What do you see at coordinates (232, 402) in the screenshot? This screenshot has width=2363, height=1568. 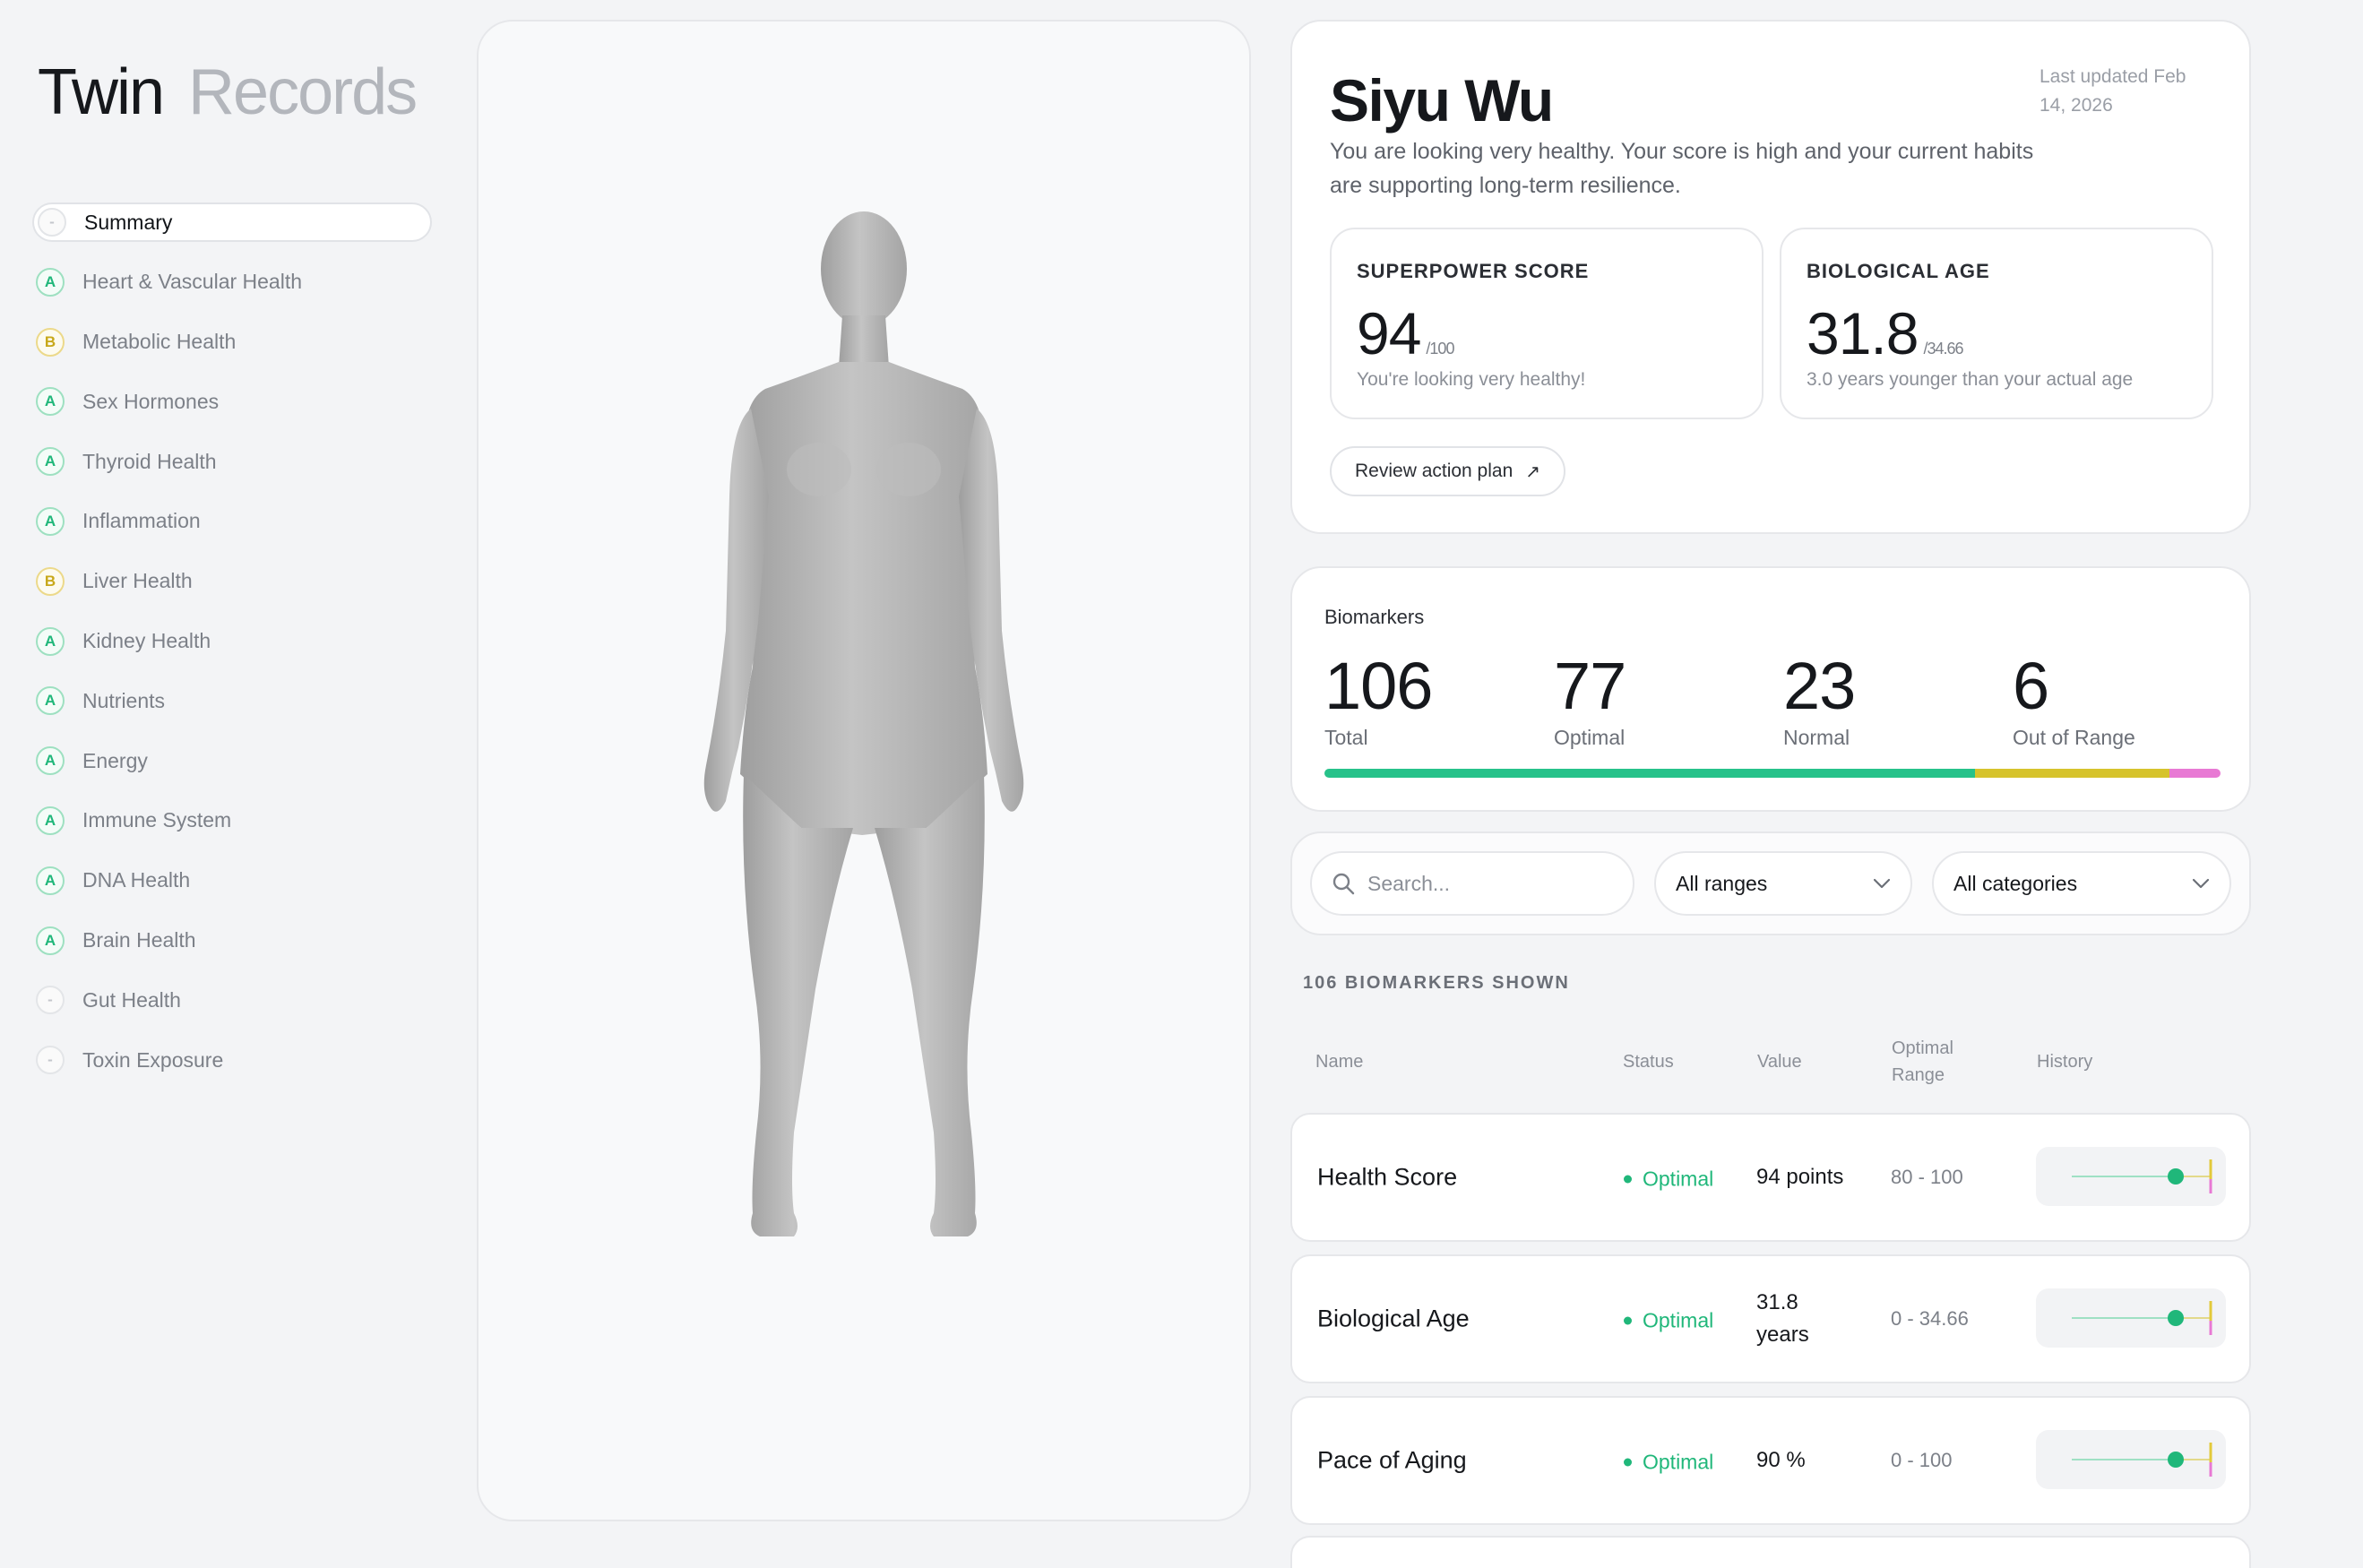 I see `sidebar-item-sex-hormones: A Sex Hormones` at bounding box center [232, 402].